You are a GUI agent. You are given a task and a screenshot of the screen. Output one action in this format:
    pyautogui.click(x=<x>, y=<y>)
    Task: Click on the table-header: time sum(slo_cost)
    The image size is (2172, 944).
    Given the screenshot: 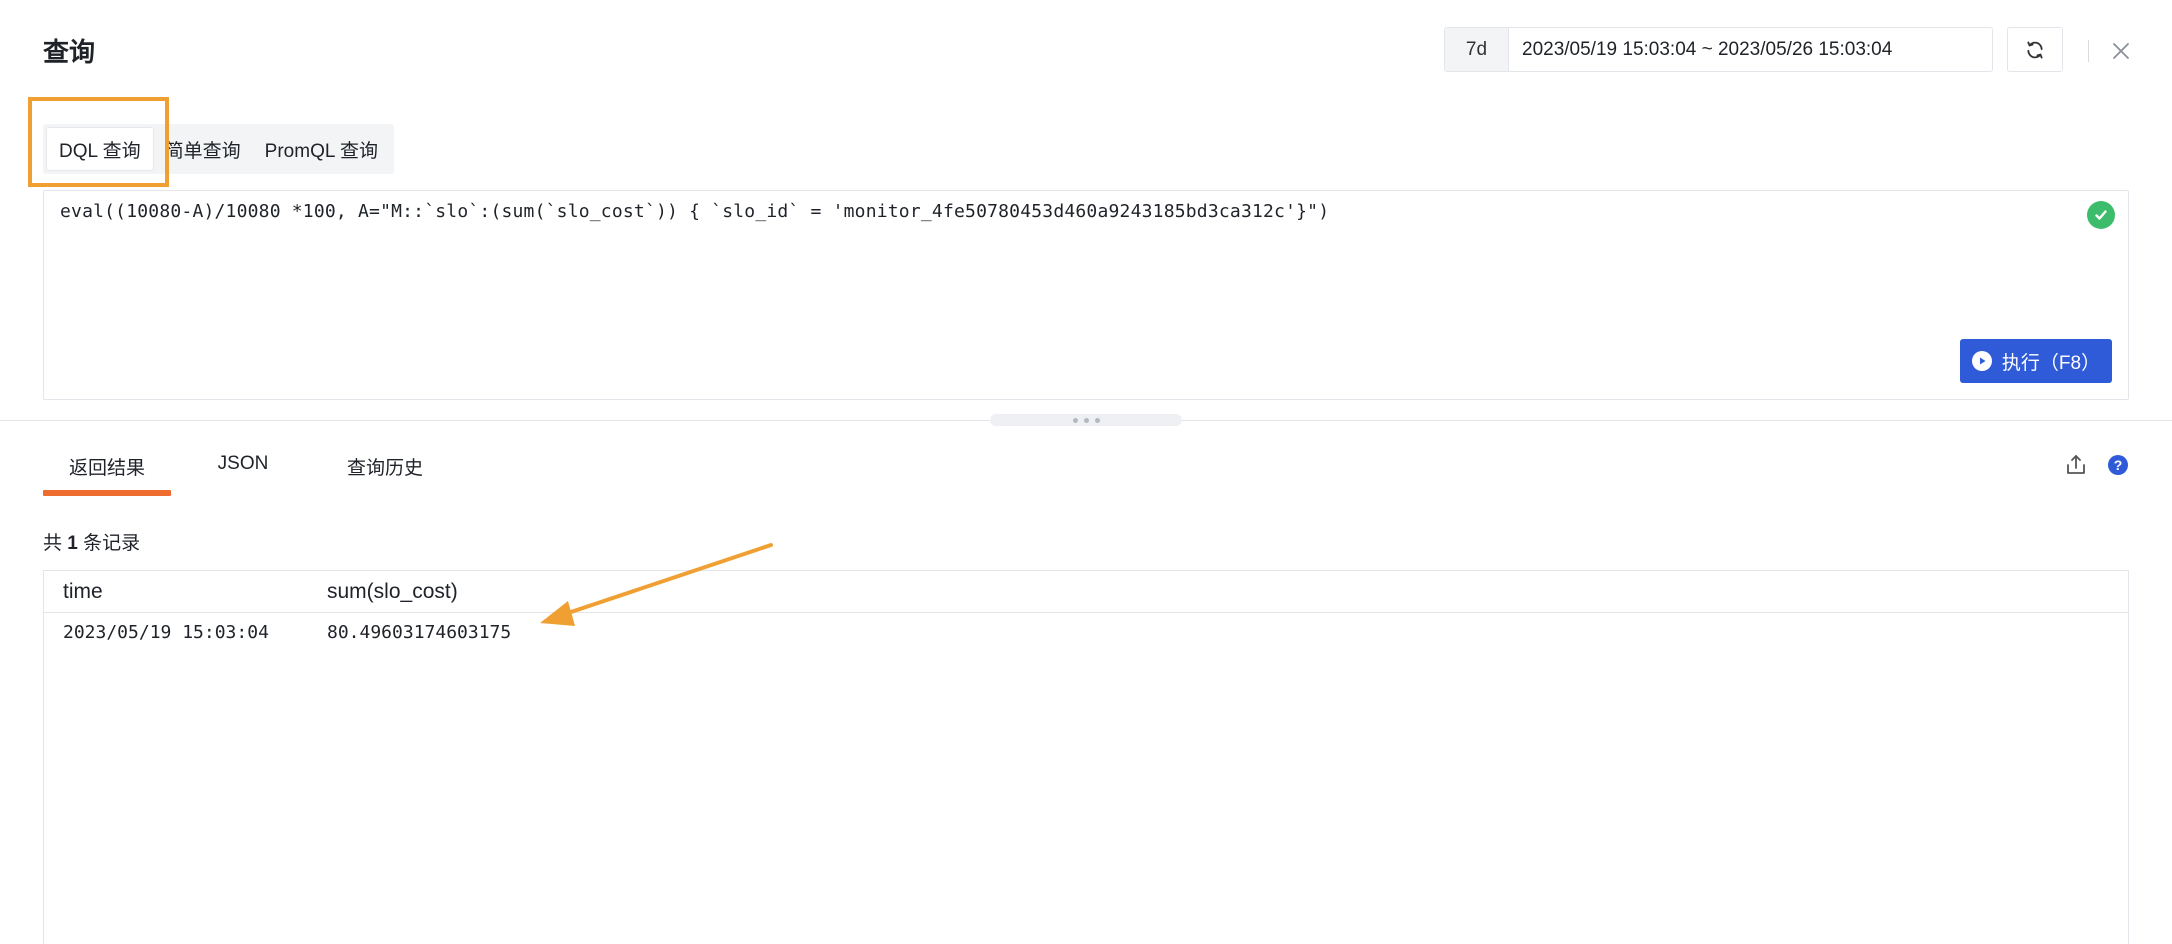 What is the action you would take?
    pyautogui.click(x=1086, y=592)
    